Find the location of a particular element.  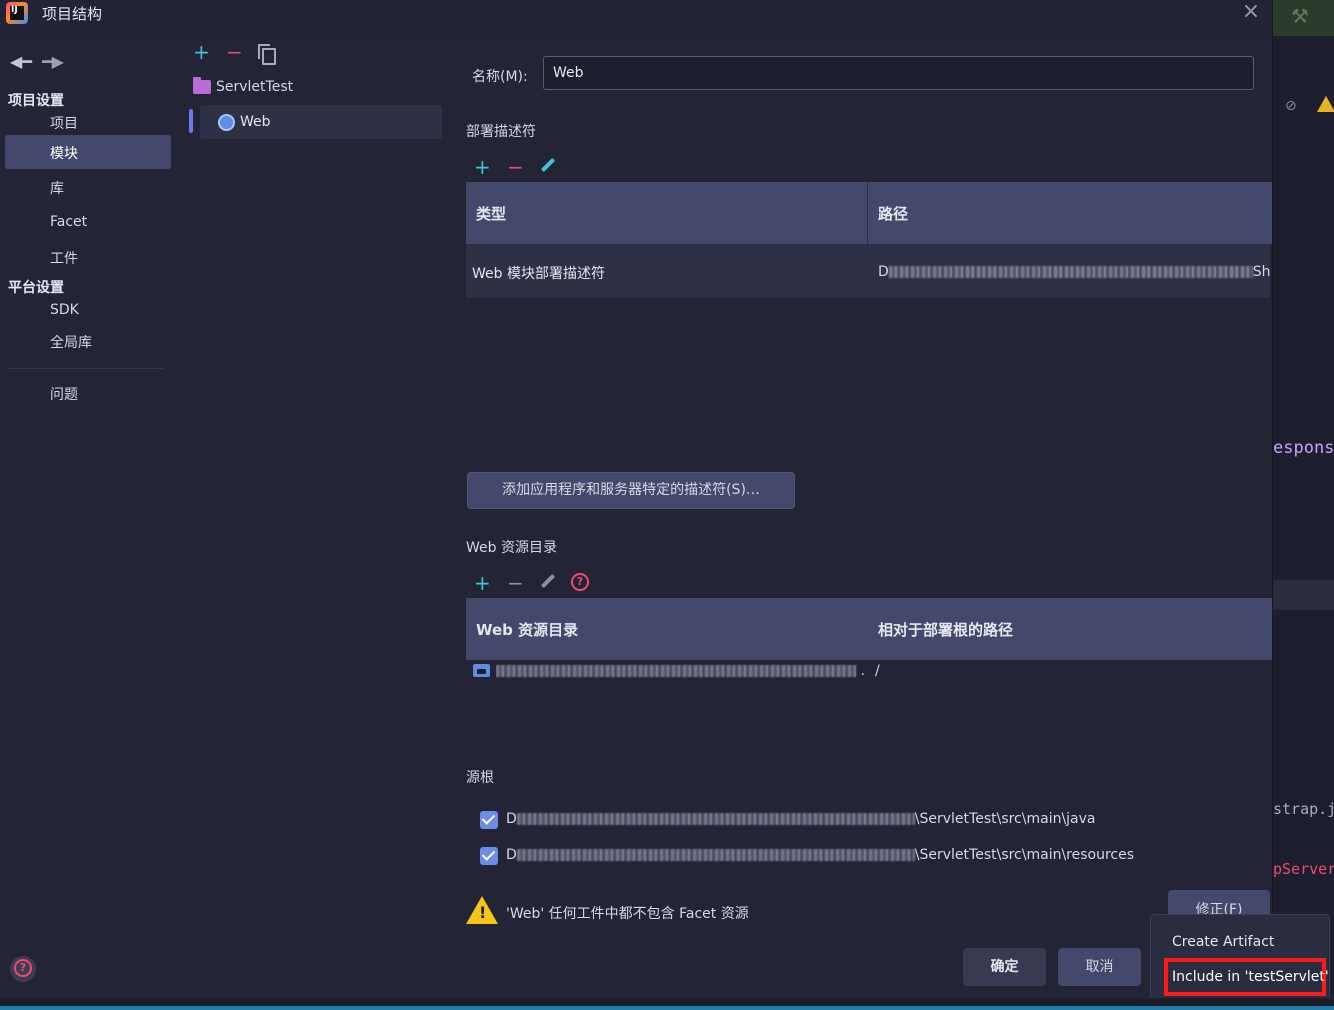

menu-item-include-in-artifact: Include in 'testServlet' is located at coordinates (1250, 977).